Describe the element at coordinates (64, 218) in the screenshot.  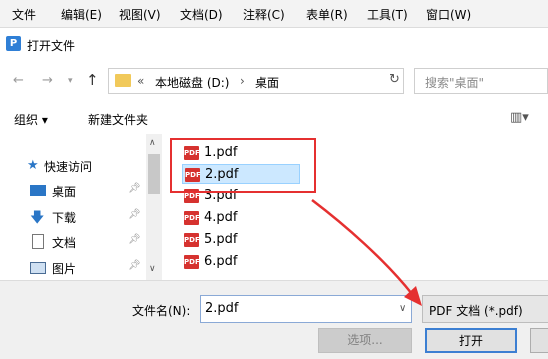
I see `sidebar-item-label: 下载` at that location.